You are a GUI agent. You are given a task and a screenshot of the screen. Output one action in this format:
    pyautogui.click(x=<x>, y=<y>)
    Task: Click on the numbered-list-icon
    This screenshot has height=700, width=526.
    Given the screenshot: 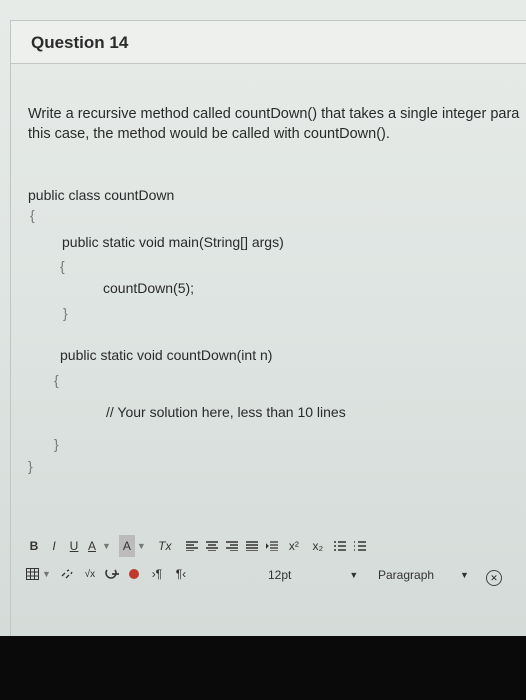 What is the action you would take?
    pyautogui.click(x=360, y=546)
    